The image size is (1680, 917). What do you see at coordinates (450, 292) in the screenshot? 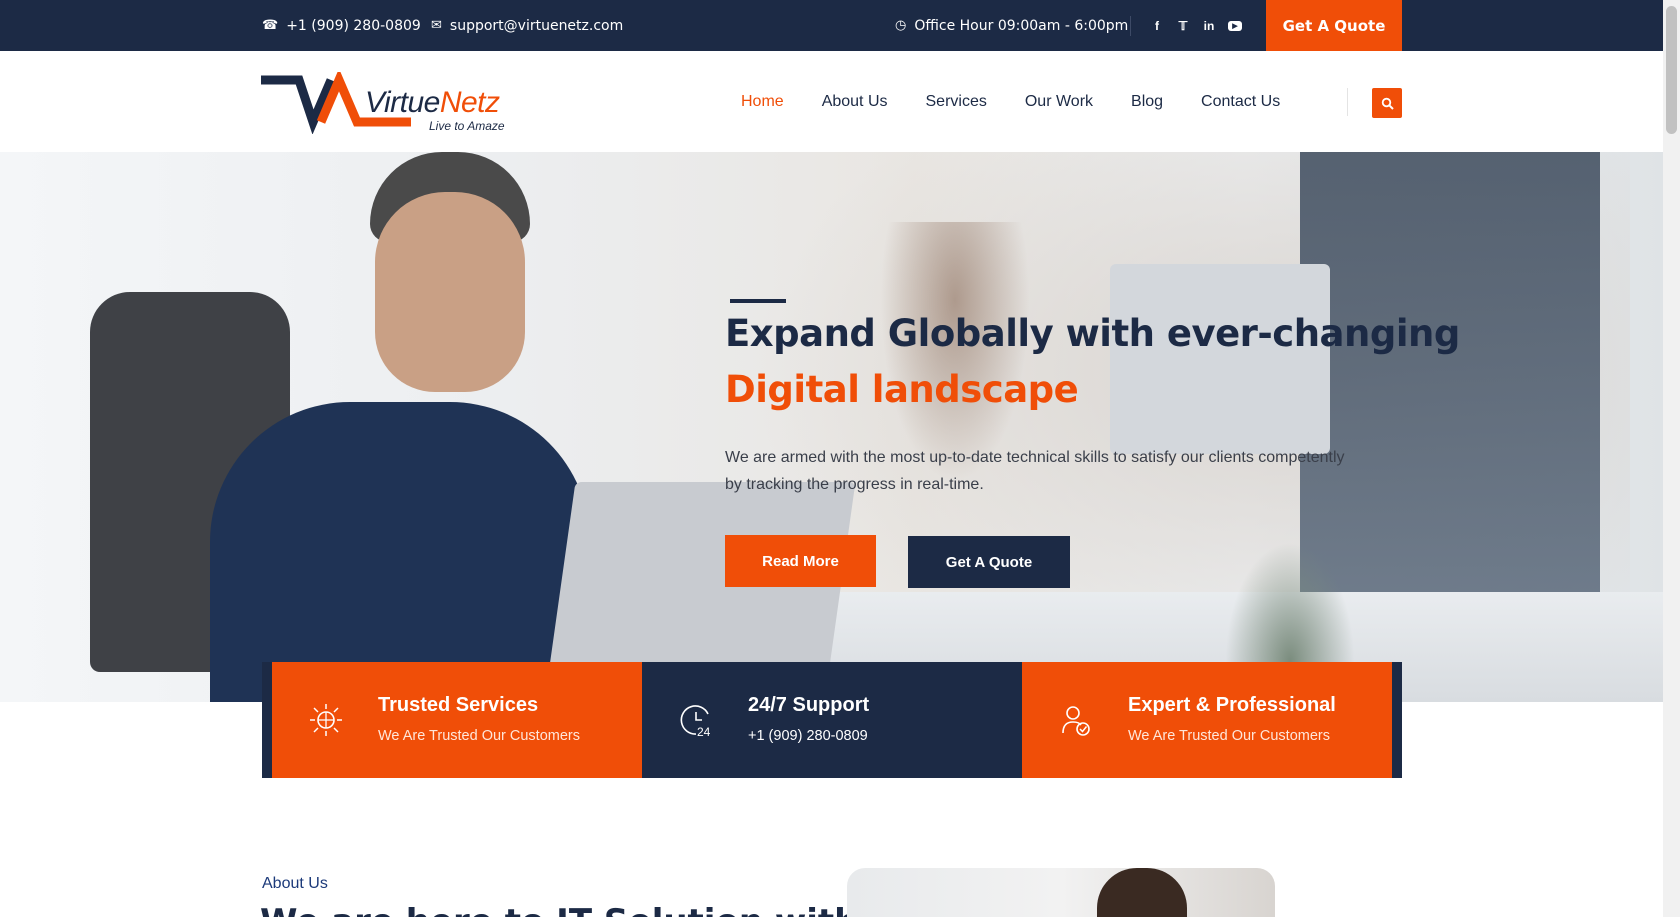
I see `hero-man-head` at bounding box center [450, 292].